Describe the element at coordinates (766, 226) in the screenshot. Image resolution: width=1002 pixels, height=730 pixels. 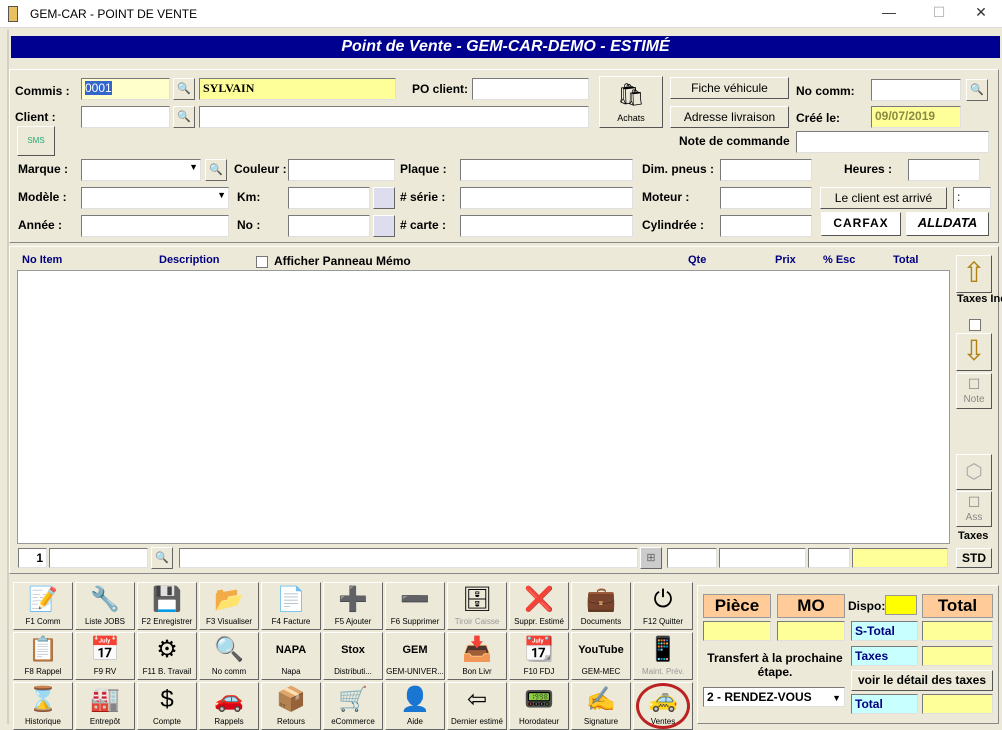
I see `cylindree-input` at that location.